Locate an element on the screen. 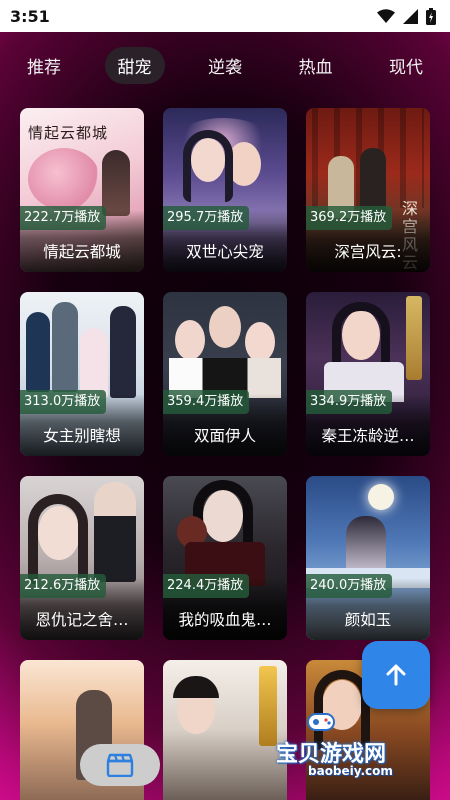  theater-button is located at coordinates (120, 765).